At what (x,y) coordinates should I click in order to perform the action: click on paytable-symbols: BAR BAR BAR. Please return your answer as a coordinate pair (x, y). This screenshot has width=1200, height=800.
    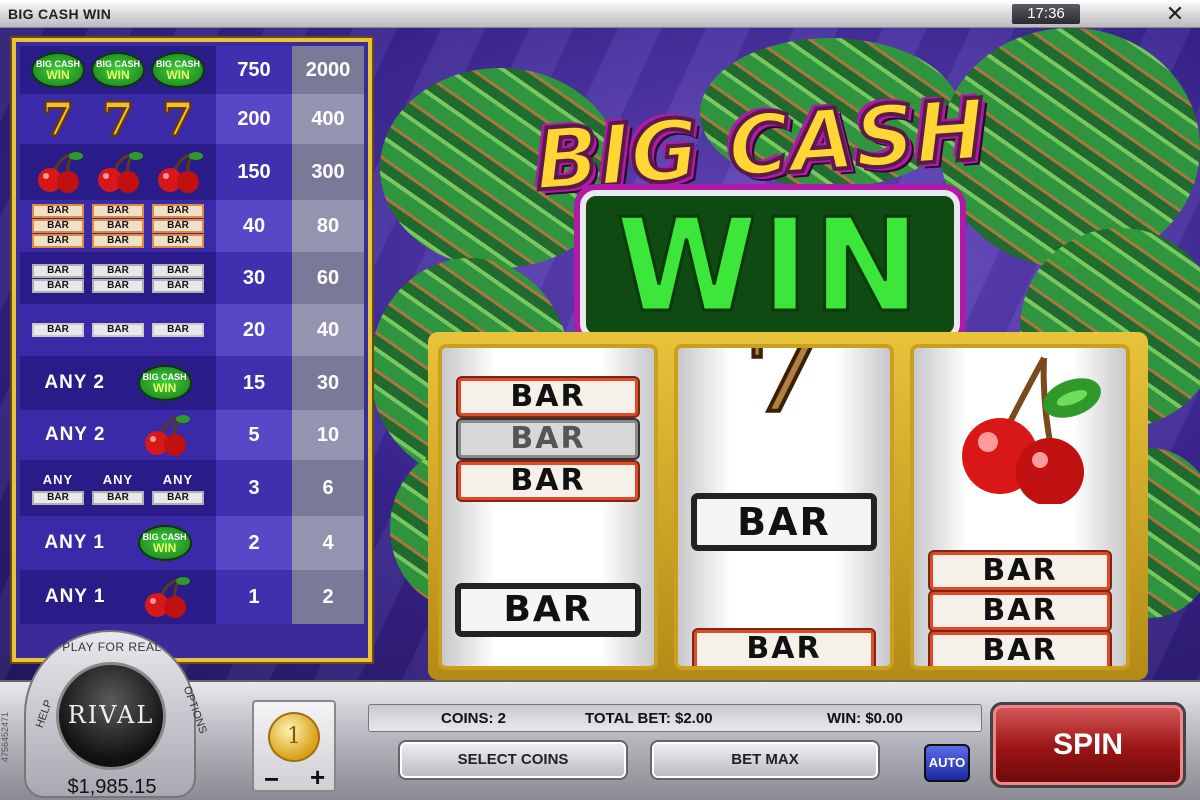
    Looking at the image, I should click on (118, 330).